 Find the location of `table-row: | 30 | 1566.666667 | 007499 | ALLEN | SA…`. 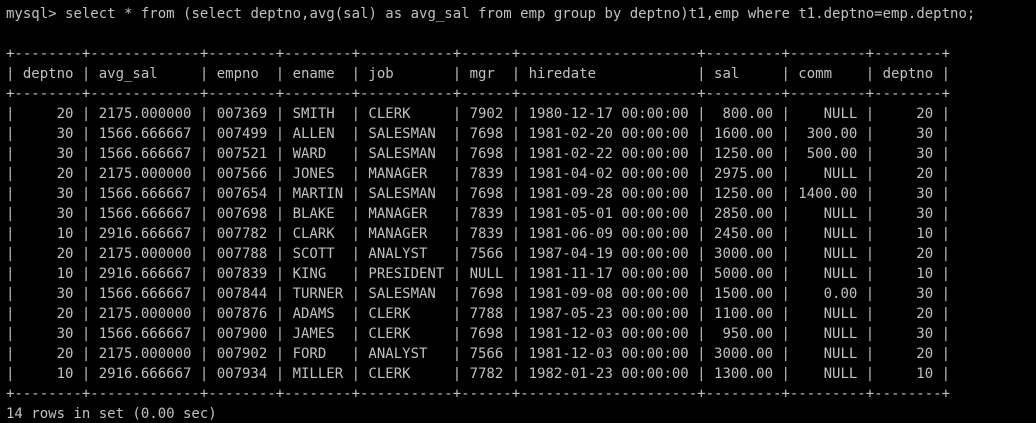

table-row: | 30 | 1566.666667 | 007499 | ALLEN | SA… is located at coordinates (478, 134).